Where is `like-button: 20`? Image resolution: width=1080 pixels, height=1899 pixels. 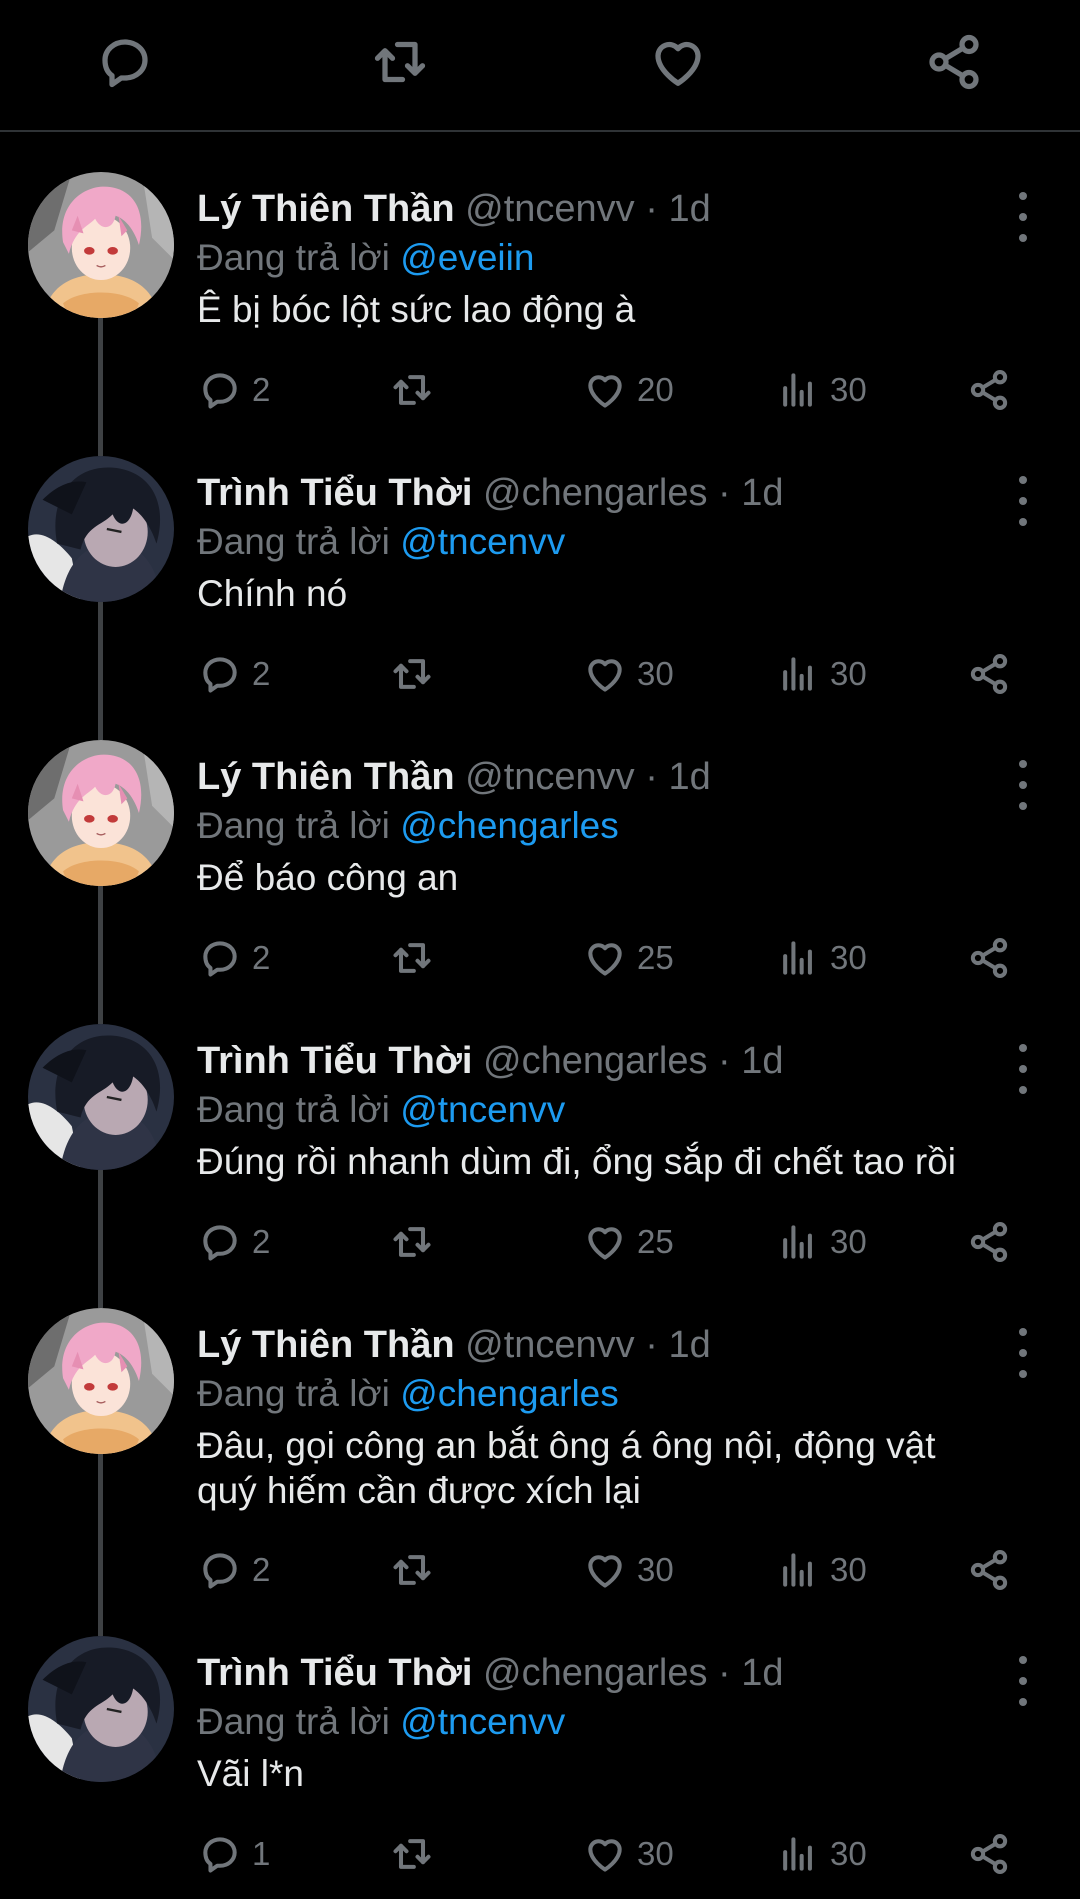 like-button: 20 is located at coordinates (628, 390).